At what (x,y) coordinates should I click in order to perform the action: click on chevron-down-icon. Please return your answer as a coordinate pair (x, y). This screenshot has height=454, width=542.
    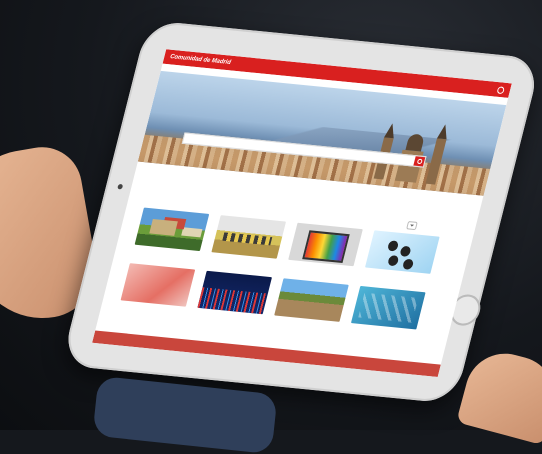
    Looking at the image, I should click on (412, 225).